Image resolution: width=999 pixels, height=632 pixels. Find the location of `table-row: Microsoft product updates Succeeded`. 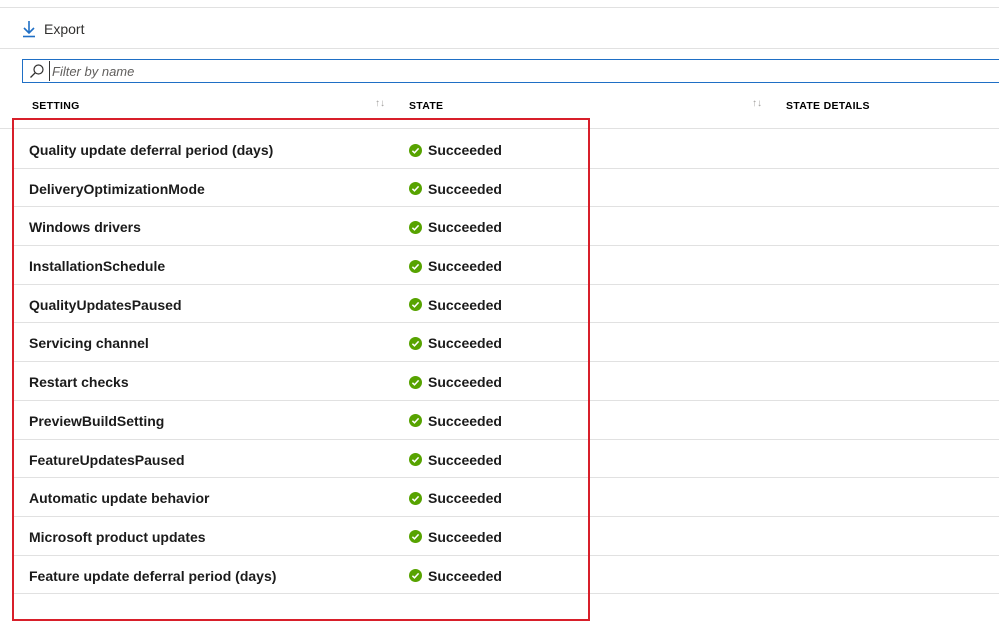

table-row: Microsoft product updates Succeeded is located at coordinates (506, 536).